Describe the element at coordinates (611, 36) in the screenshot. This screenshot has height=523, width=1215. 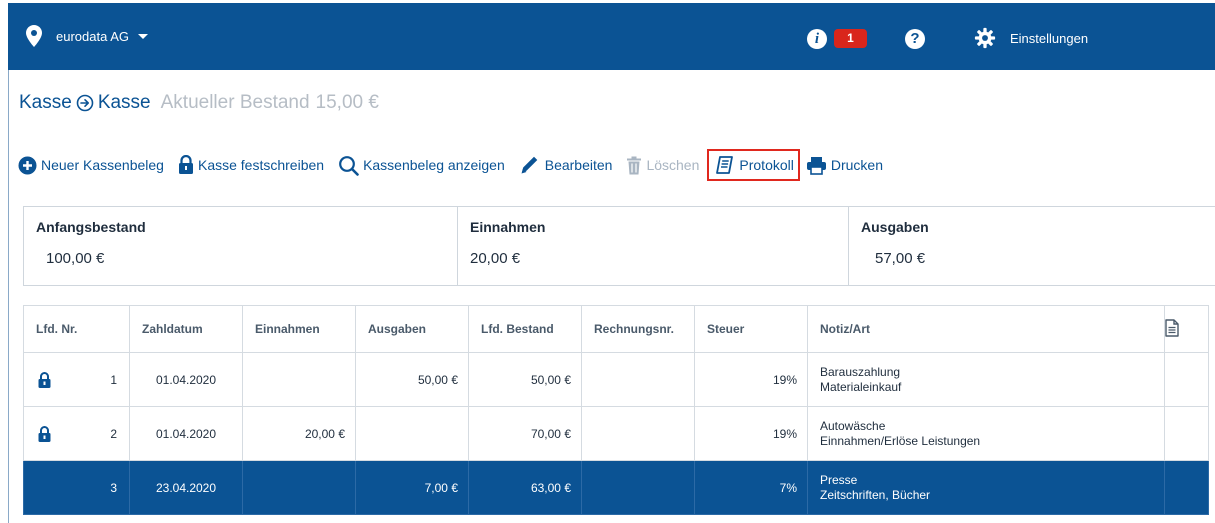
I see `top-navigation-bar: eurodata AG i 1 ? Einstellungen` at that location.